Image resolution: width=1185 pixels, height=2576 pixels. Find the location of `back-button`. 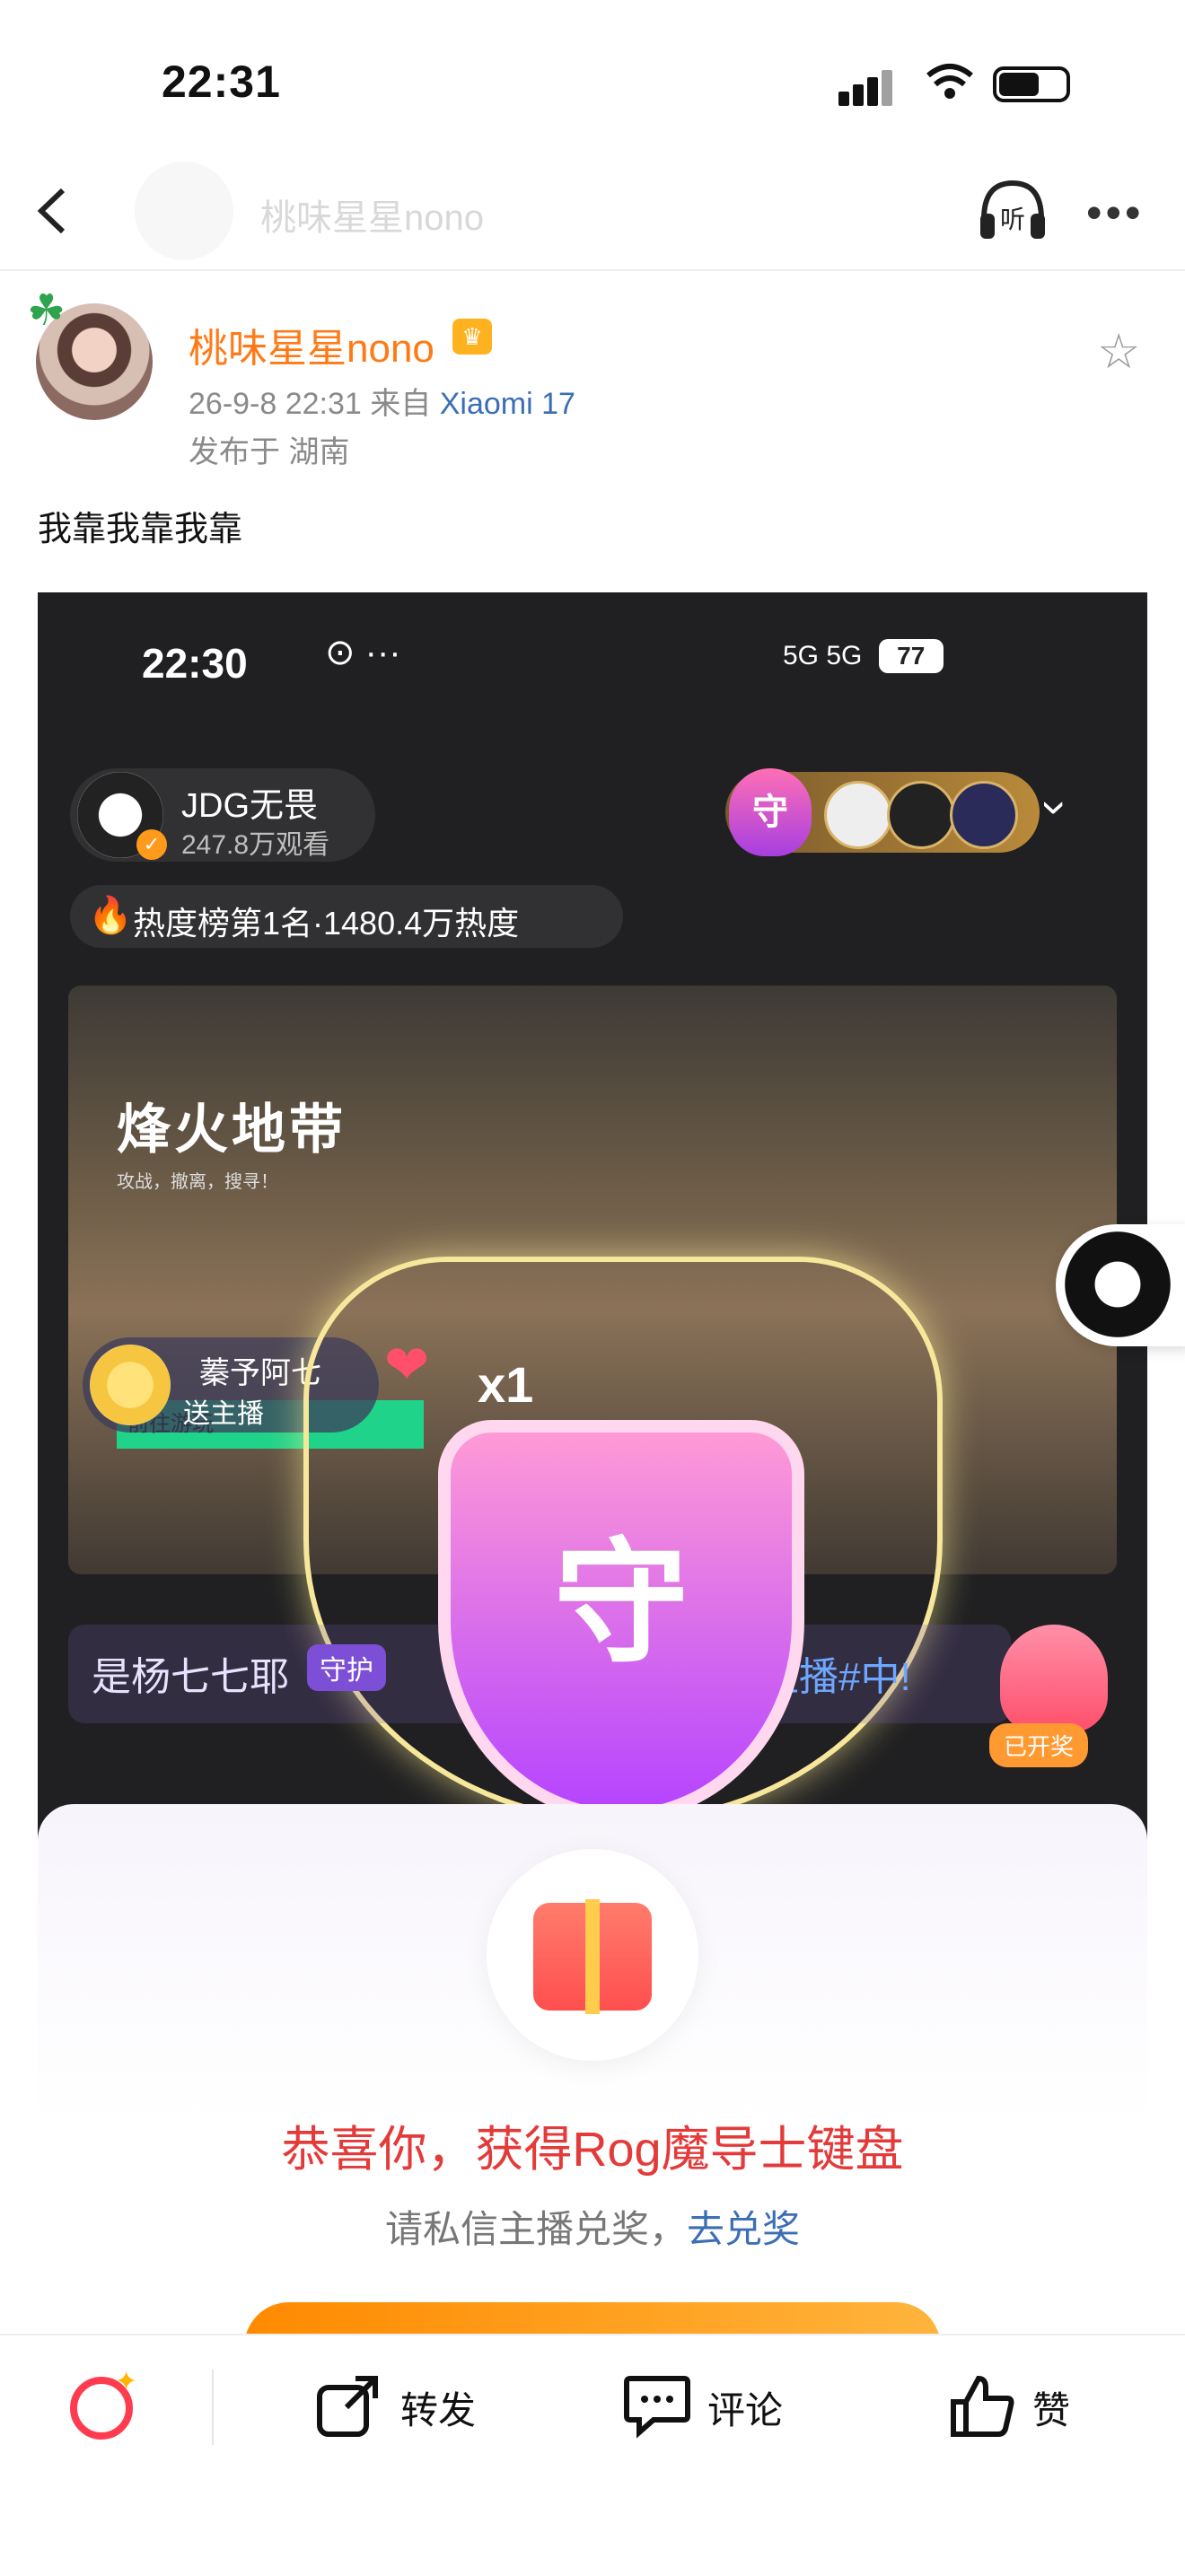

back-button is located at coordinates (54, 211).